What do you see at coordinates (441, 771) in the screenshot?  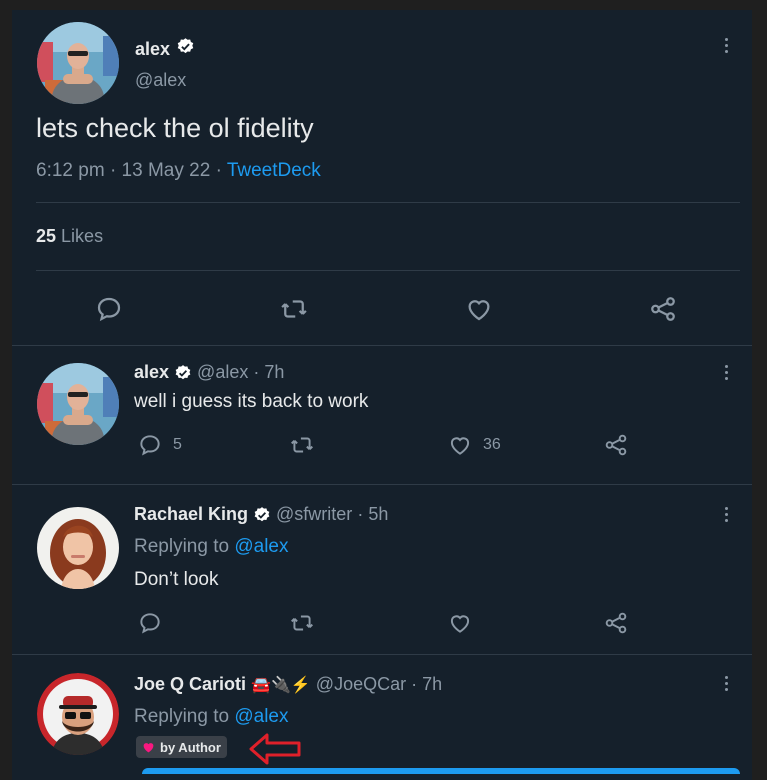 I see `reply-compose-bar` at bounding box center [441, 771].